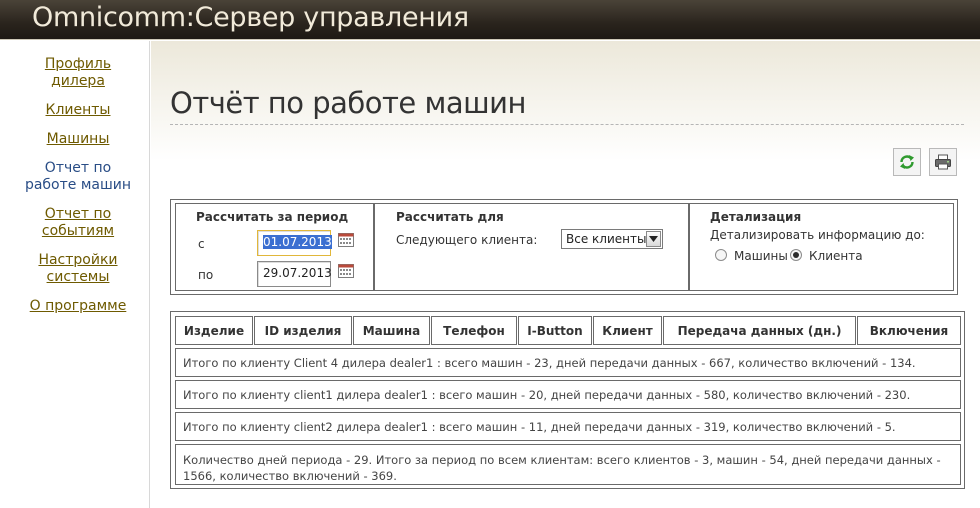 The image size is (980, 508). I want to click on radio-machines-label: Машины, so click(761, 256).